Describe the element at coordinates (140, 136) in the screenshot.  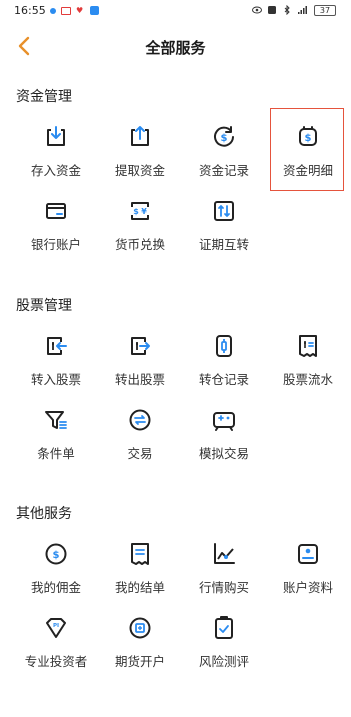
I see `withdraw-icon` at that location.